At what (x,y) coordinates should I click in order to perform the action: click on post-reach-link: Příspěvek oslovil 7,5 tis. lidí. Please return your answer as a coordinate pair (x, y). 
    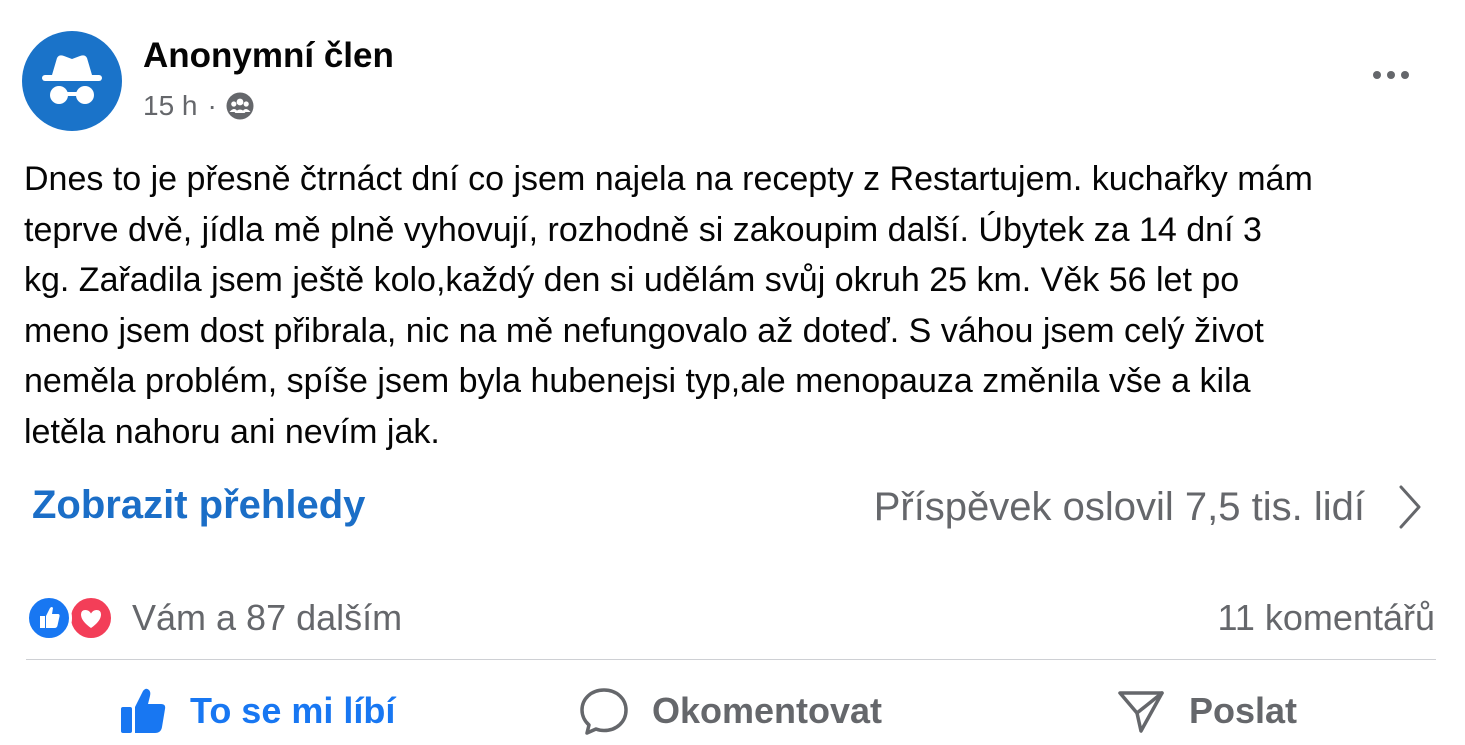
    Looking at the image, I should click on (1148, 507).